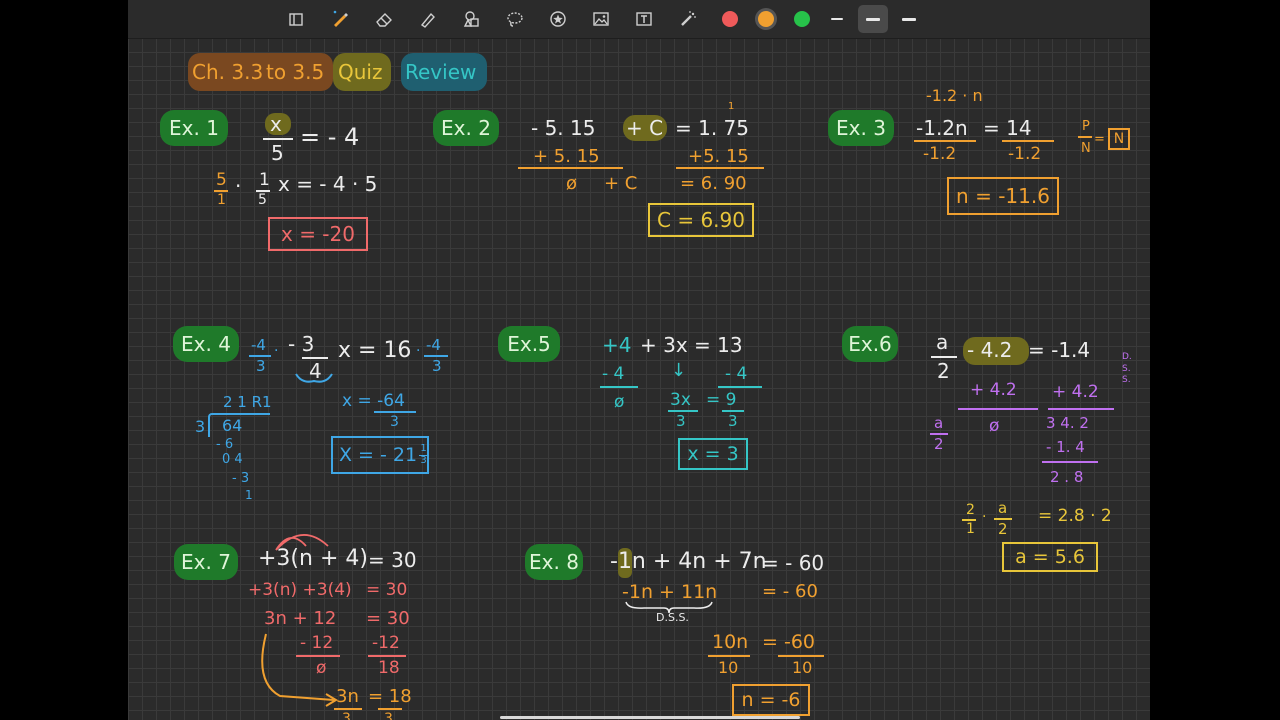 Image resolution: width=1280 pixels, height=720 pixels. What do you see at coordinates (276, 351) in the screenshot?
I see `ex4-dot1: ·` at bounding box center [276, 351].